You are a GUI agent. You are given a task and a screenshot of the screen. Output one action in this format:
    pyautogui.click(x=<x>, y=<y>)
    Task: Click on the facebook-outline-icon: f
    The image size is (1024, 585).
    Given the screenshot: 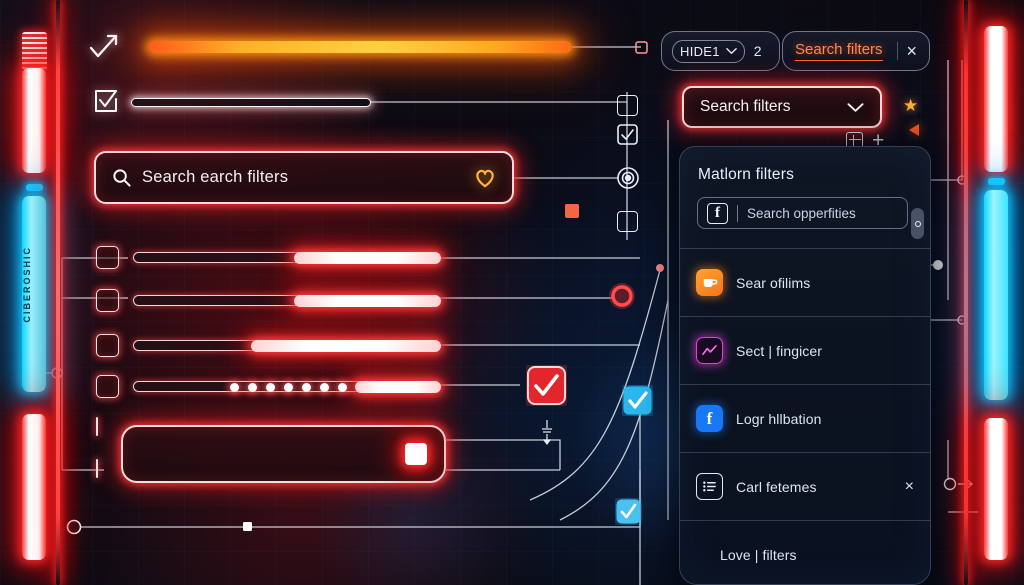 What is the action you would take?
    pyautogui.click(x=717, y=213)
    